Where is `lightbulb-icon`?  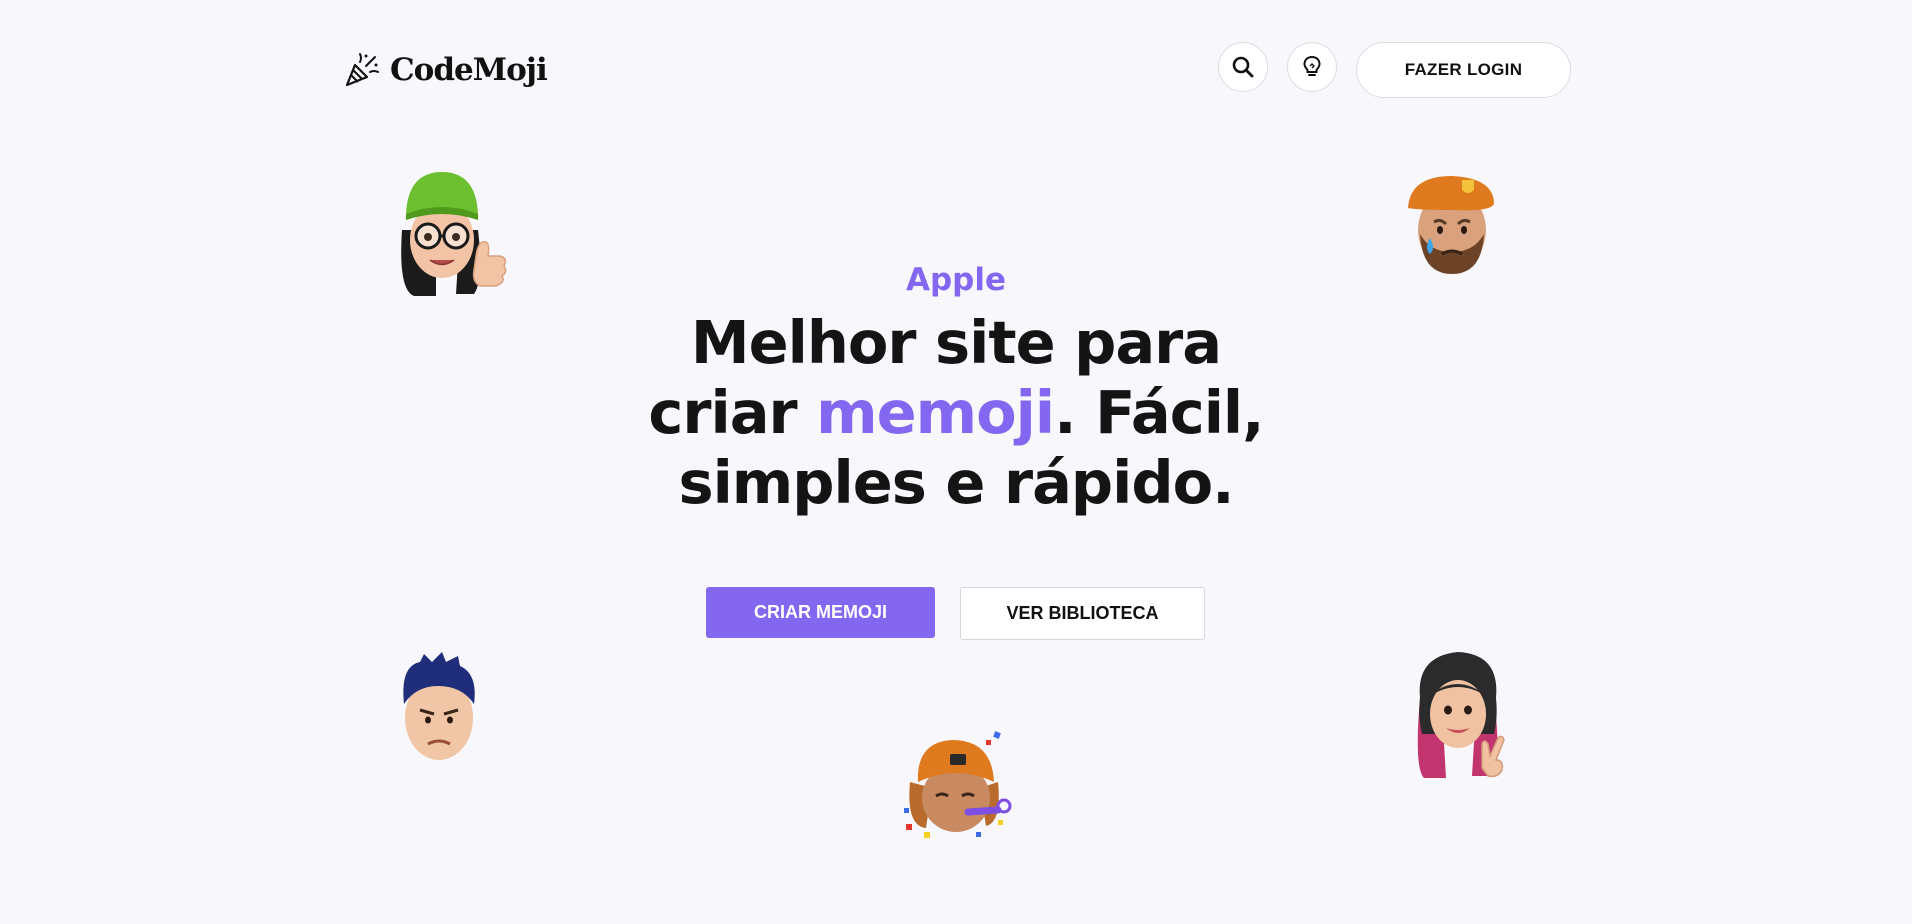
lightbulb-icon is located at coordinates (1312, 65).